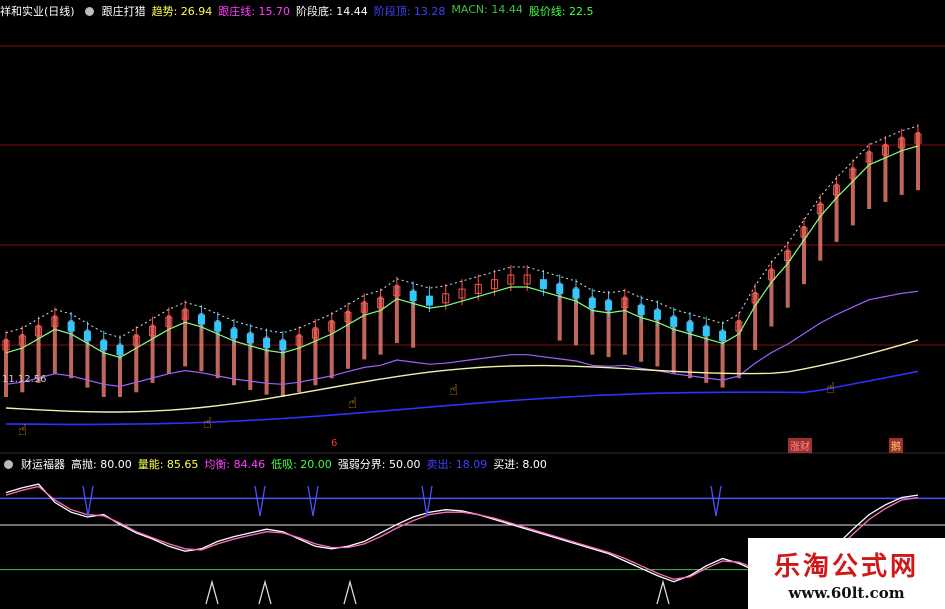 Image resolution: width=945 pixels, height=609 pixels. Describe the element at coordinates (182, 11) in the screenshot. I see `top-legend-item-0: 趋势: 26.94` at that location.